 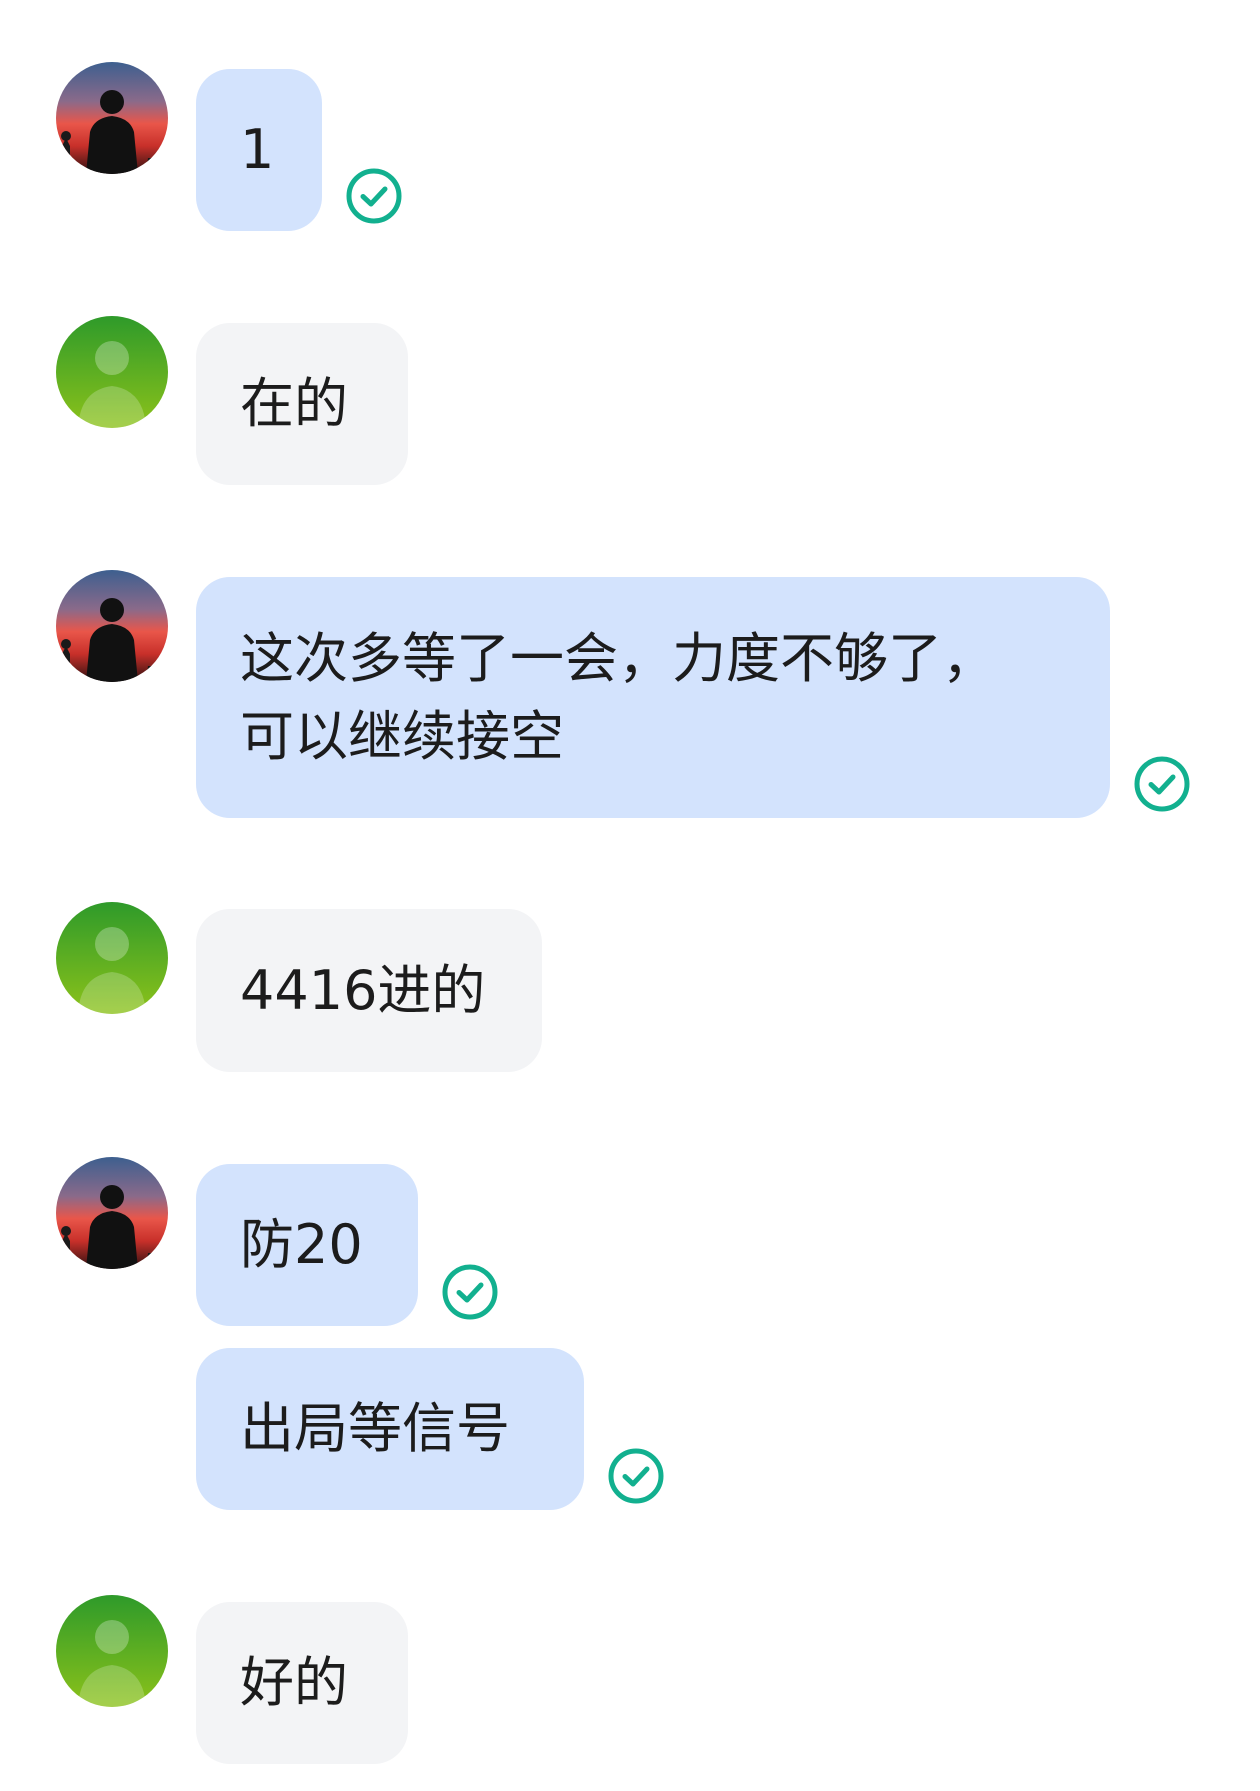 I want to click on message-bubble-sent: 1, so click(x=259, y=150).